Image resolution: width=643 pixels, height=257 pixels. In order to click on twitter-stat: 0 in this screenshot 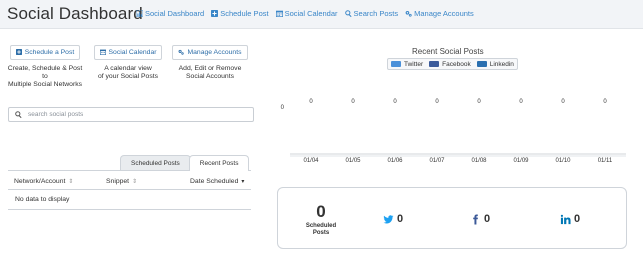, I will do `click(393, 219)`.